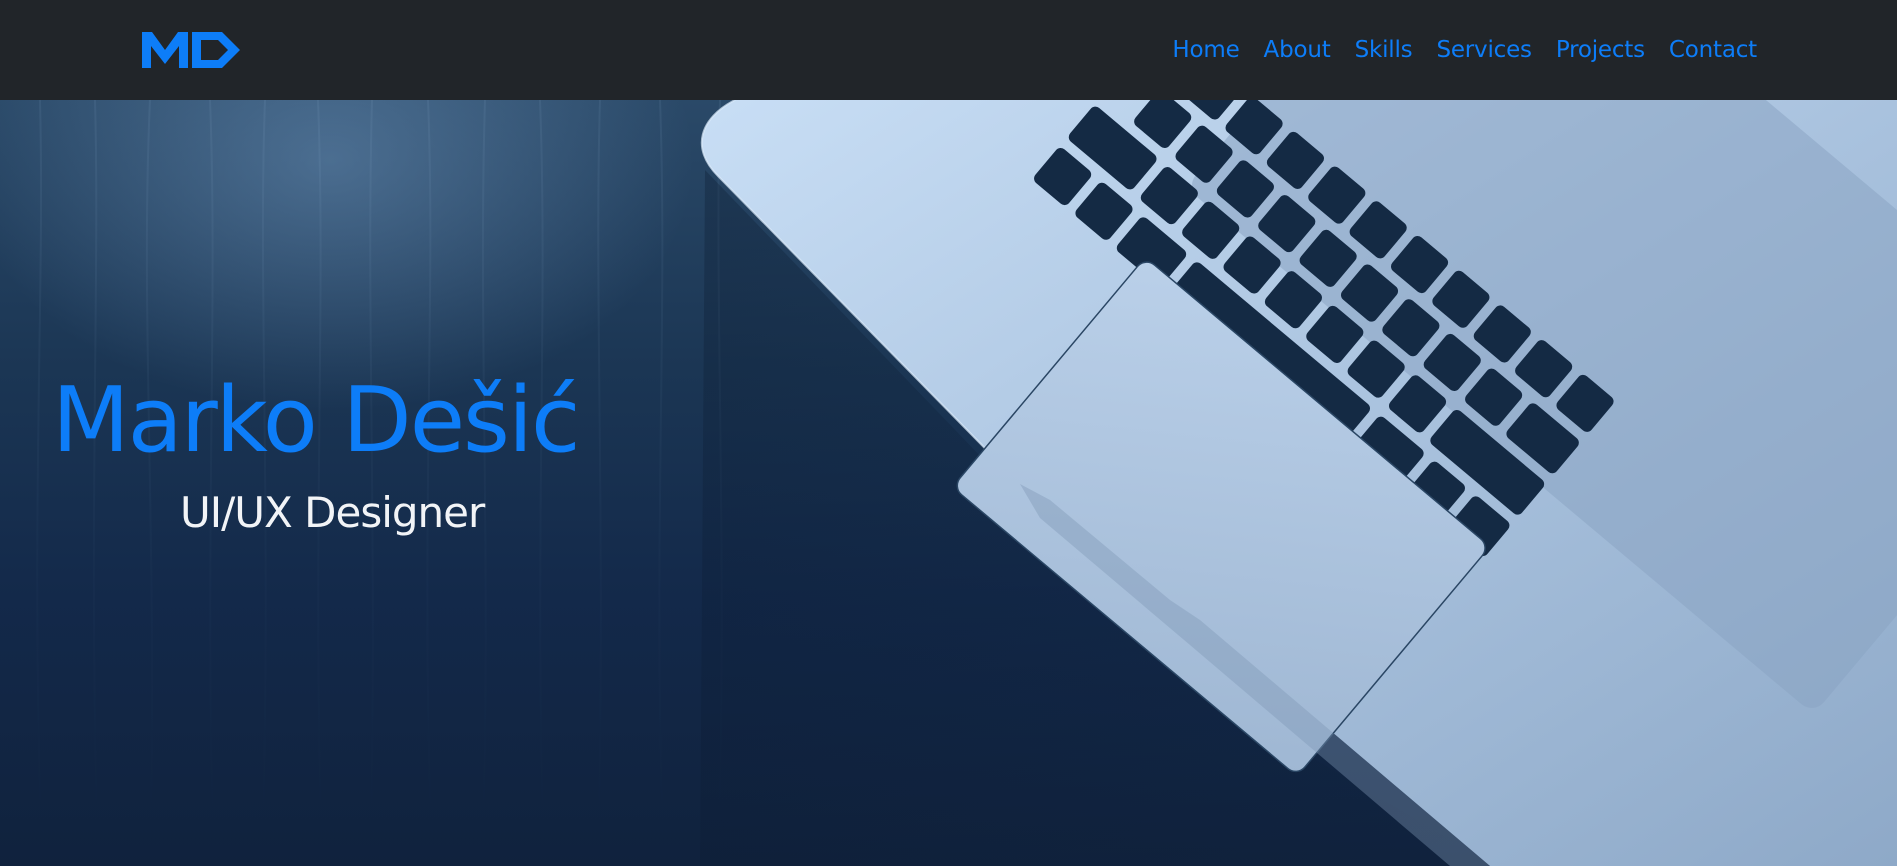 This screenshot has width=1897, height=866. I want to click on nav-link-services: Services, so click(1484, 50).